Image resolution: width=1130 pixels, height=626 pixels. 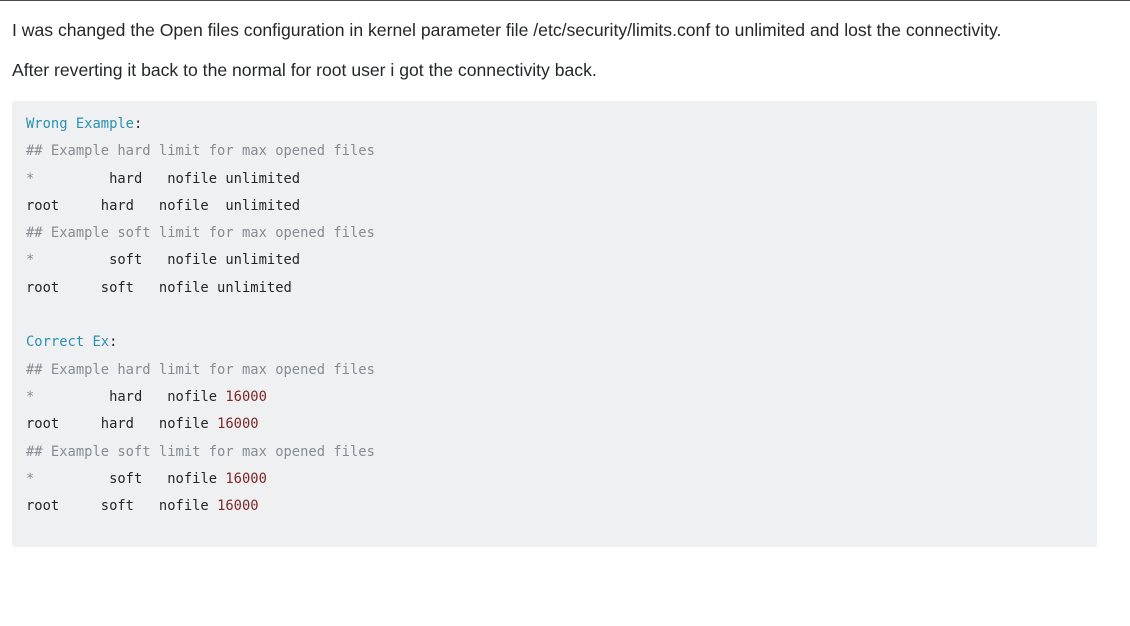 I want to click on code-token: soft nofile unlimited, so click(x=167, y=260).